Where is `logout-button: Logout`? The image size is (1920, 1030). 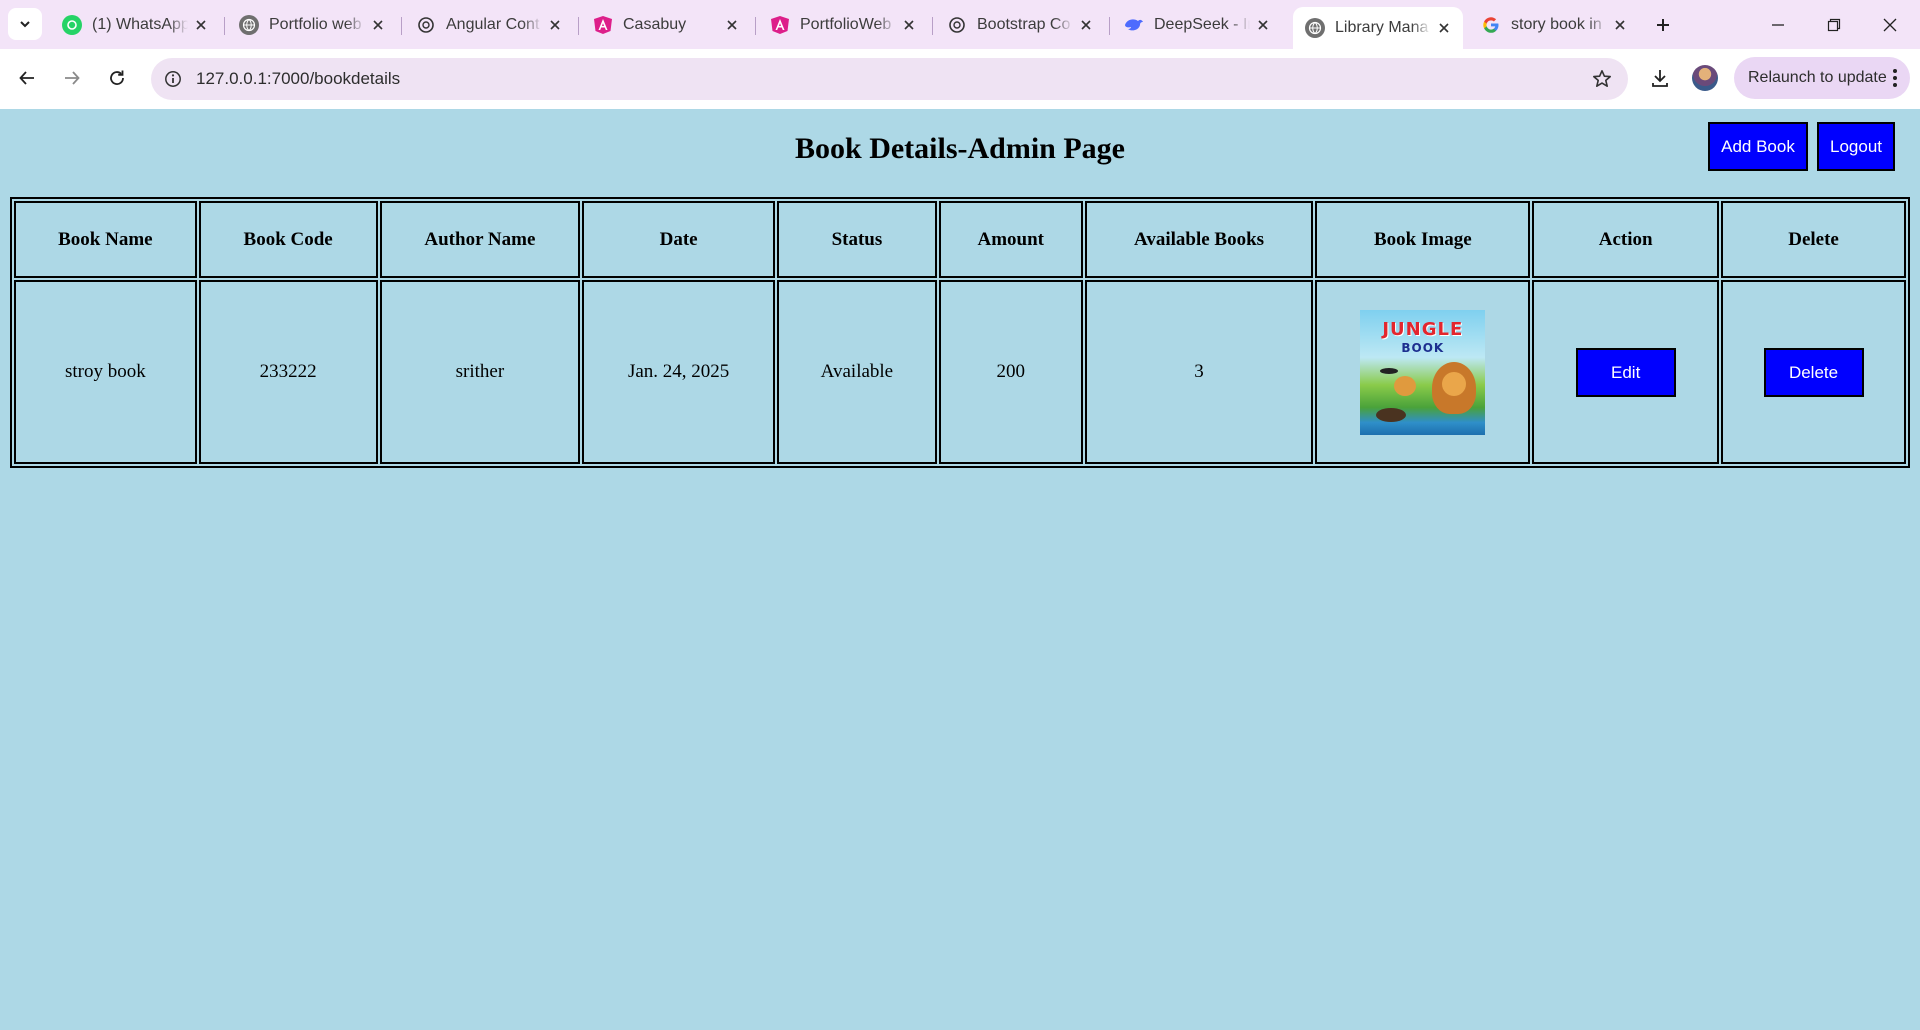 logout-button: Logout is located at coordinates (1856, 146).